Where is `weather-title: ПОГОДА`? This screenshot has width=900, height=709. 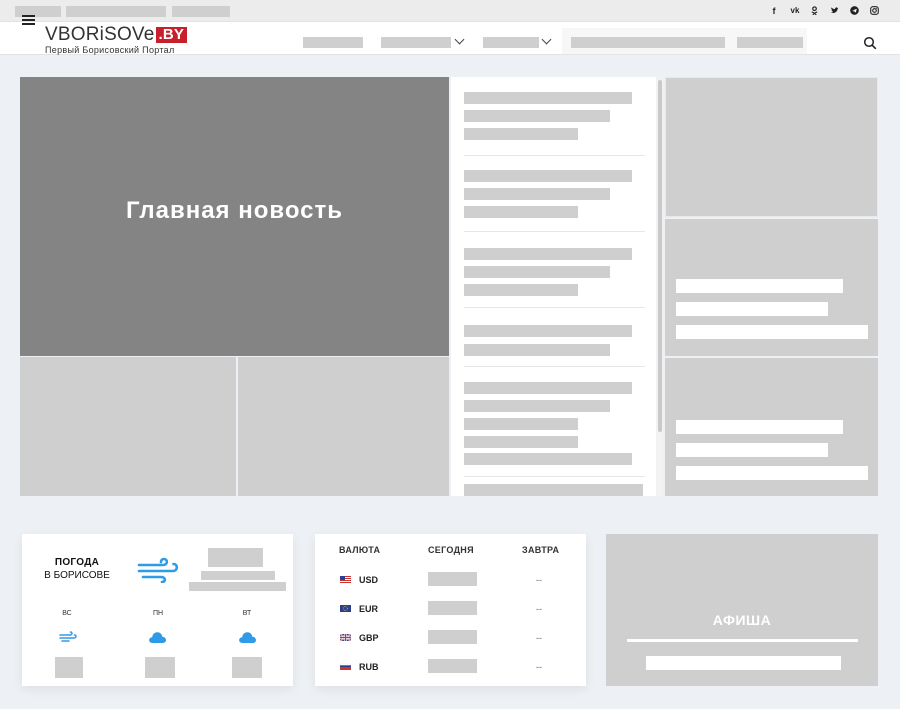
weather-title: ПОГОДА is located at coordinates (77, 562).